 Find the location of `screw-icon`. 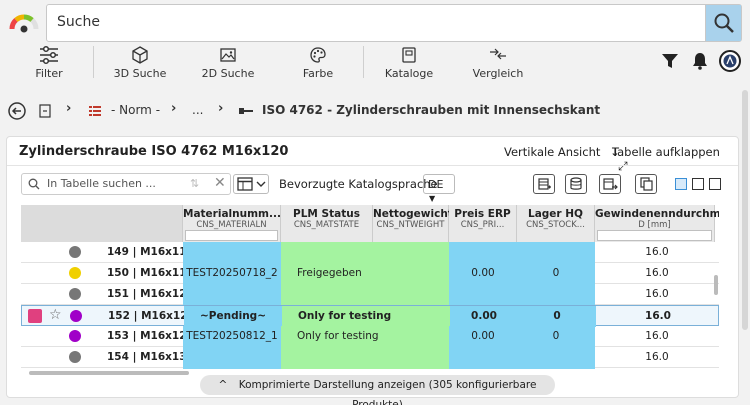

screw-icon is located at coordinates (246, 111).